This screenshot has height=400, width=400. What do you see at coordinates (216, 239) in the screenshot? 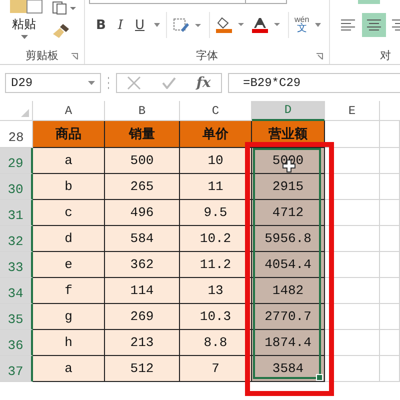
I see `table-cell: 10.2` at bounding box center [216, 239].